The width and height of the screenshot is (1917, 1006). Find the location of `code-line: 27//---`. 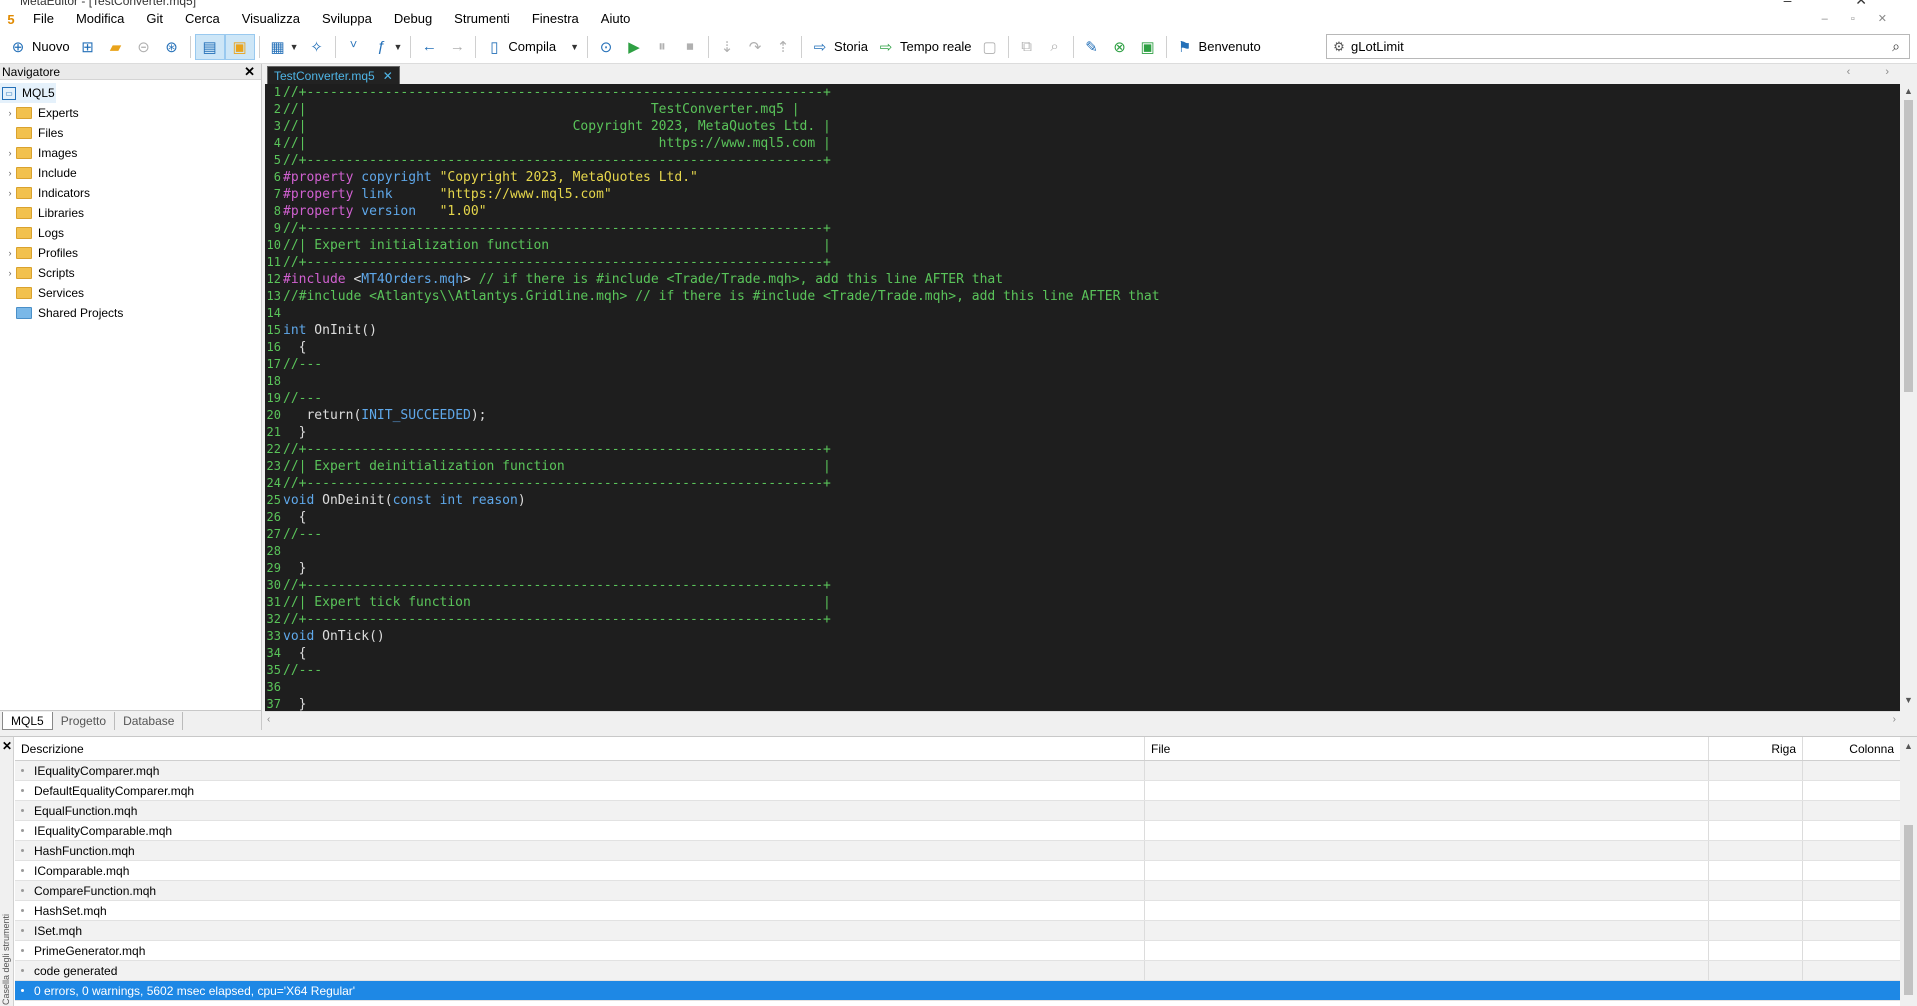

code-line: 27//--- is located at coordinates (1082, 534).